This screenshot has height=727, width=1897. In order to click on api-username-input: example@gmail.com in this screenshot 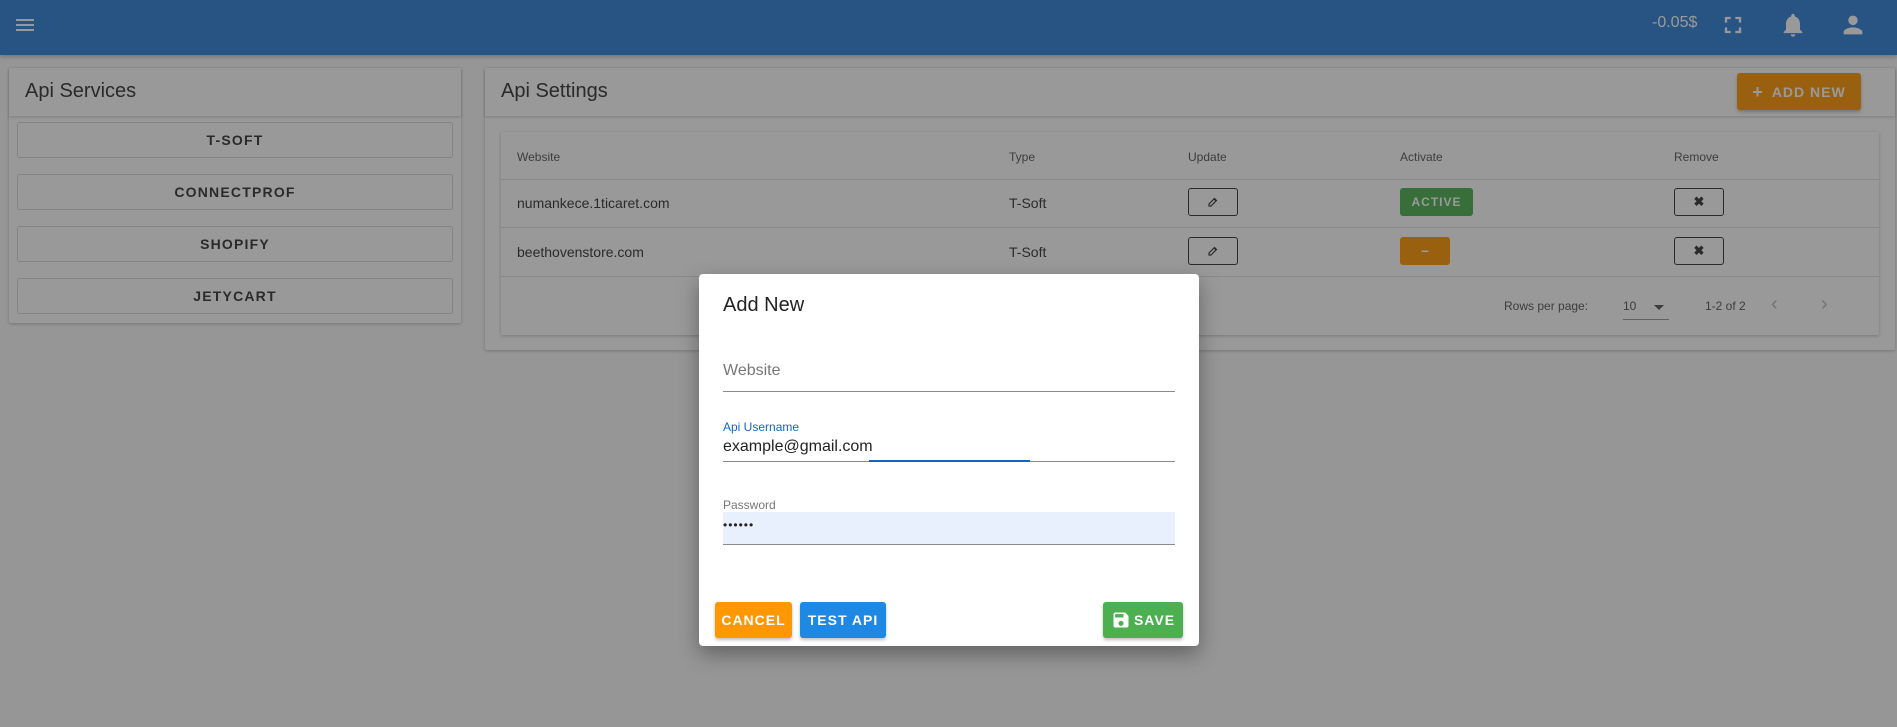, I will do `click(798, 447)`.